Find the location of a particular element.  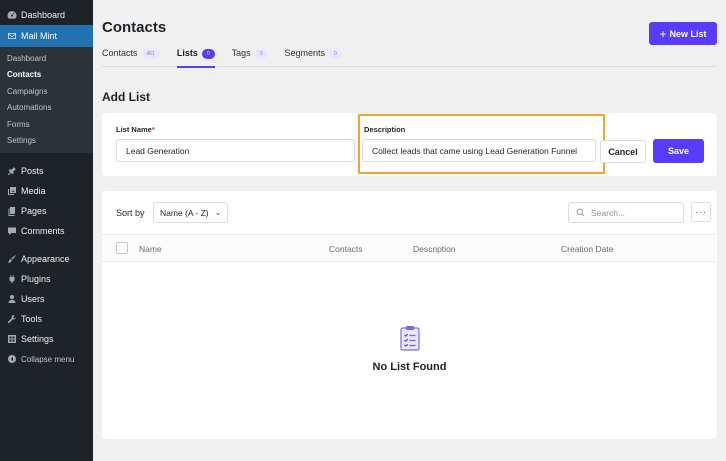

sidebar-item-pages: Pages is located at coordinates (46, 211).